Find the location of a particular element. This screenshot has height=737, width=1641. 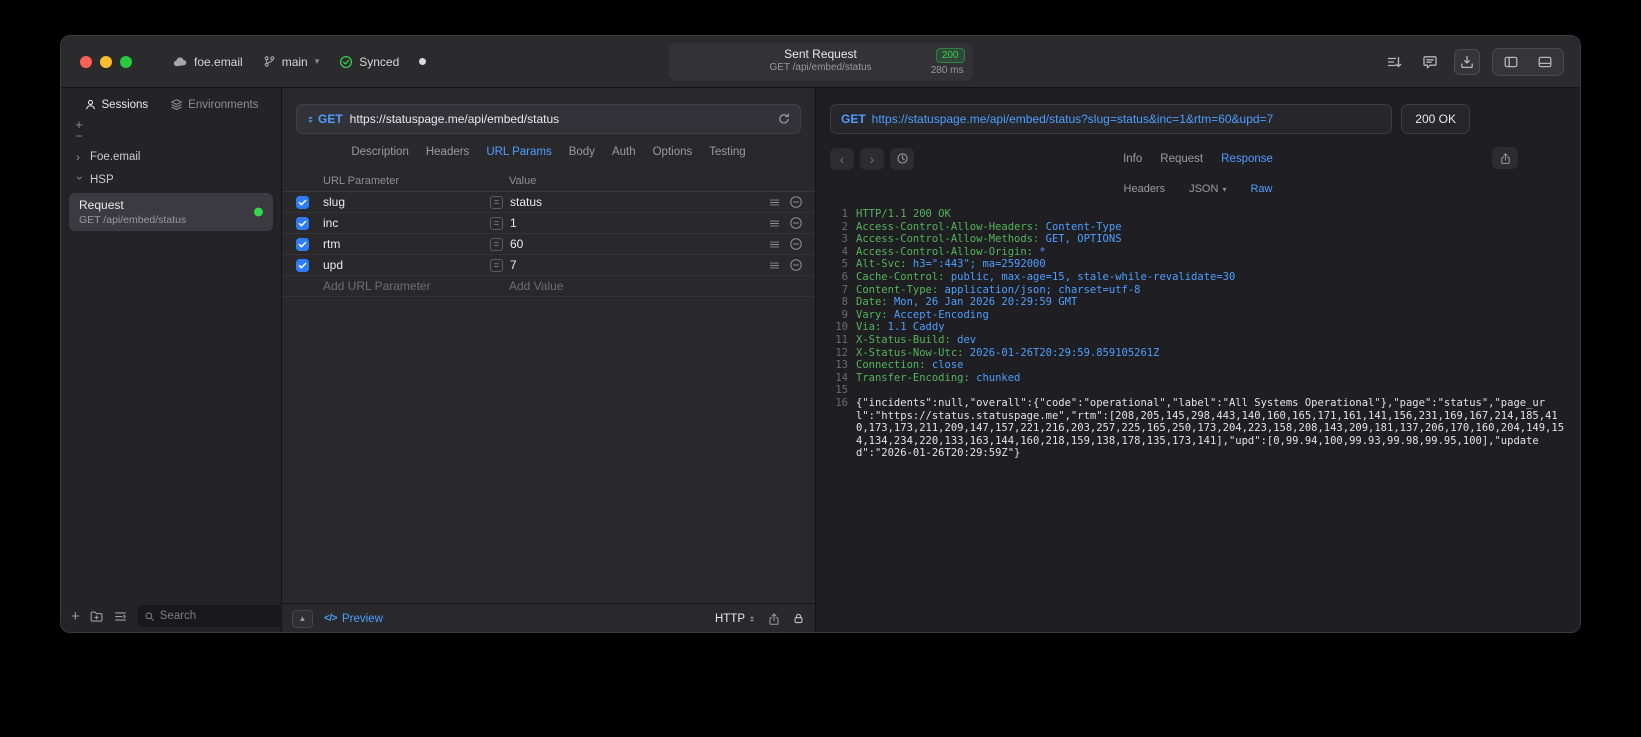

branch-switcher: main ▾ is located at coordinates (291, 61).